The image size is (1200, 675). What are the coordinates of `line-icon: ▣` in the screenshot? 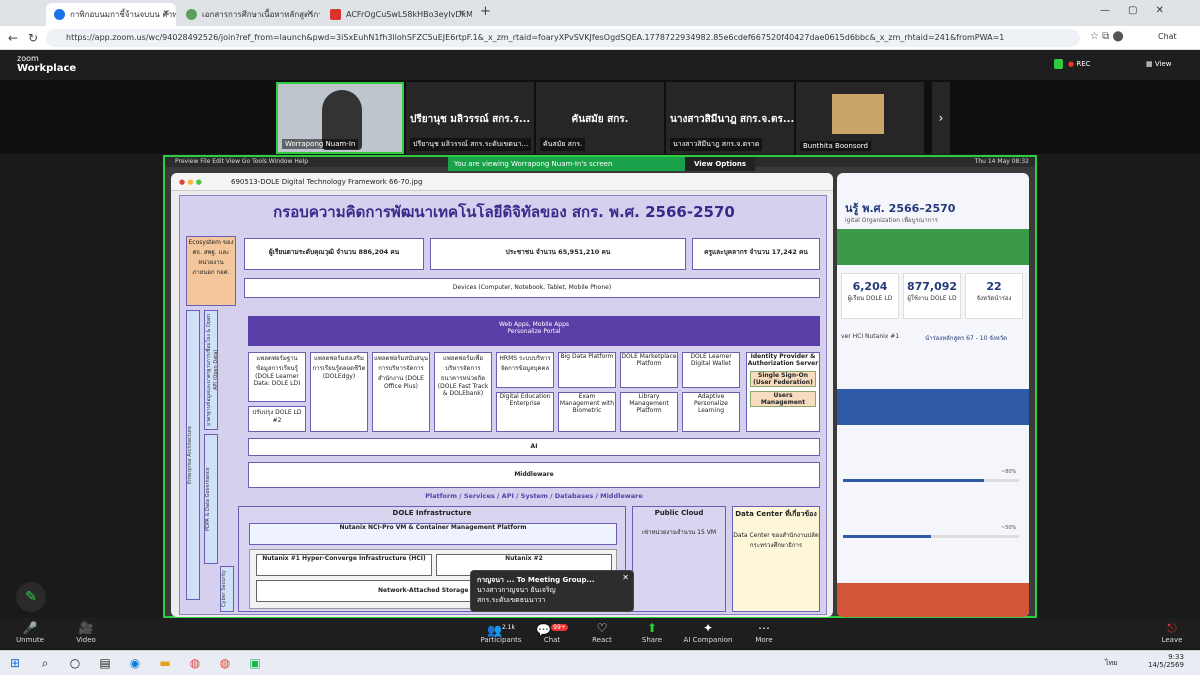 It's located at (255, 663).